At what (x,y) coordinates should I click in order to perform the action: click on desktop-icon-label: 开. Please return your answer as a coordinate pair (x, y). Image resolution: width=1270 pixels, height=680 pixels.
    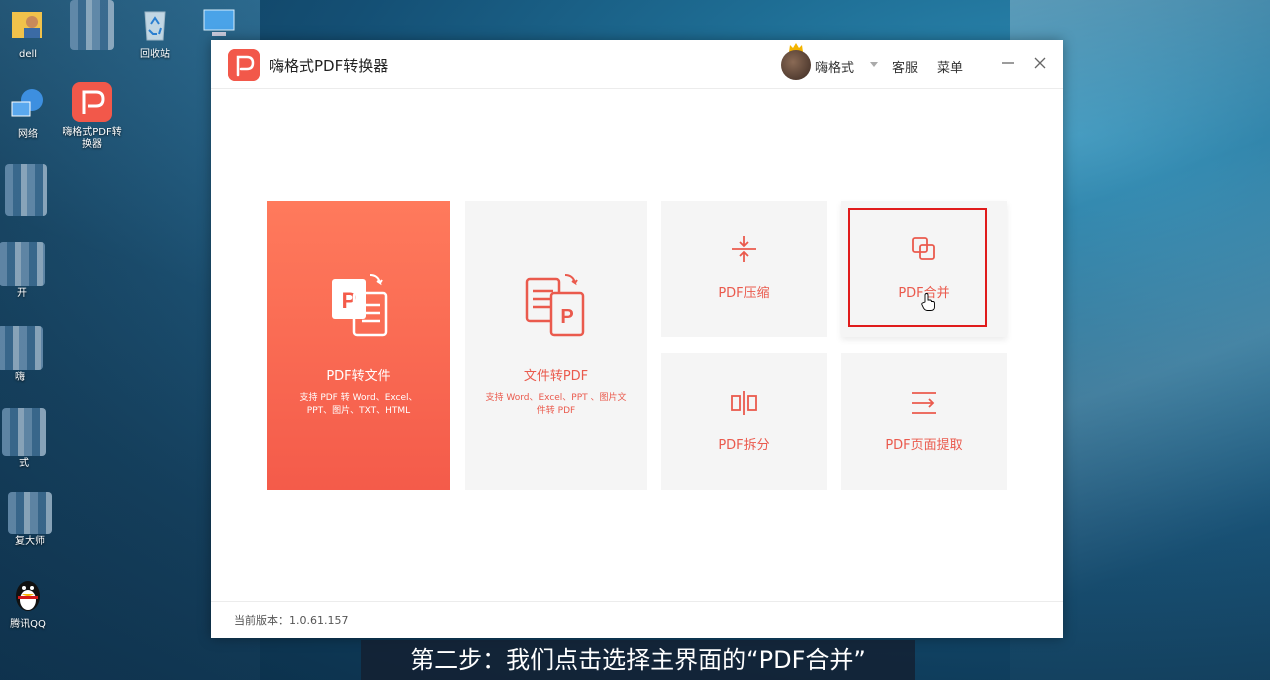
    Looking at the image, I should click on (22, 293).